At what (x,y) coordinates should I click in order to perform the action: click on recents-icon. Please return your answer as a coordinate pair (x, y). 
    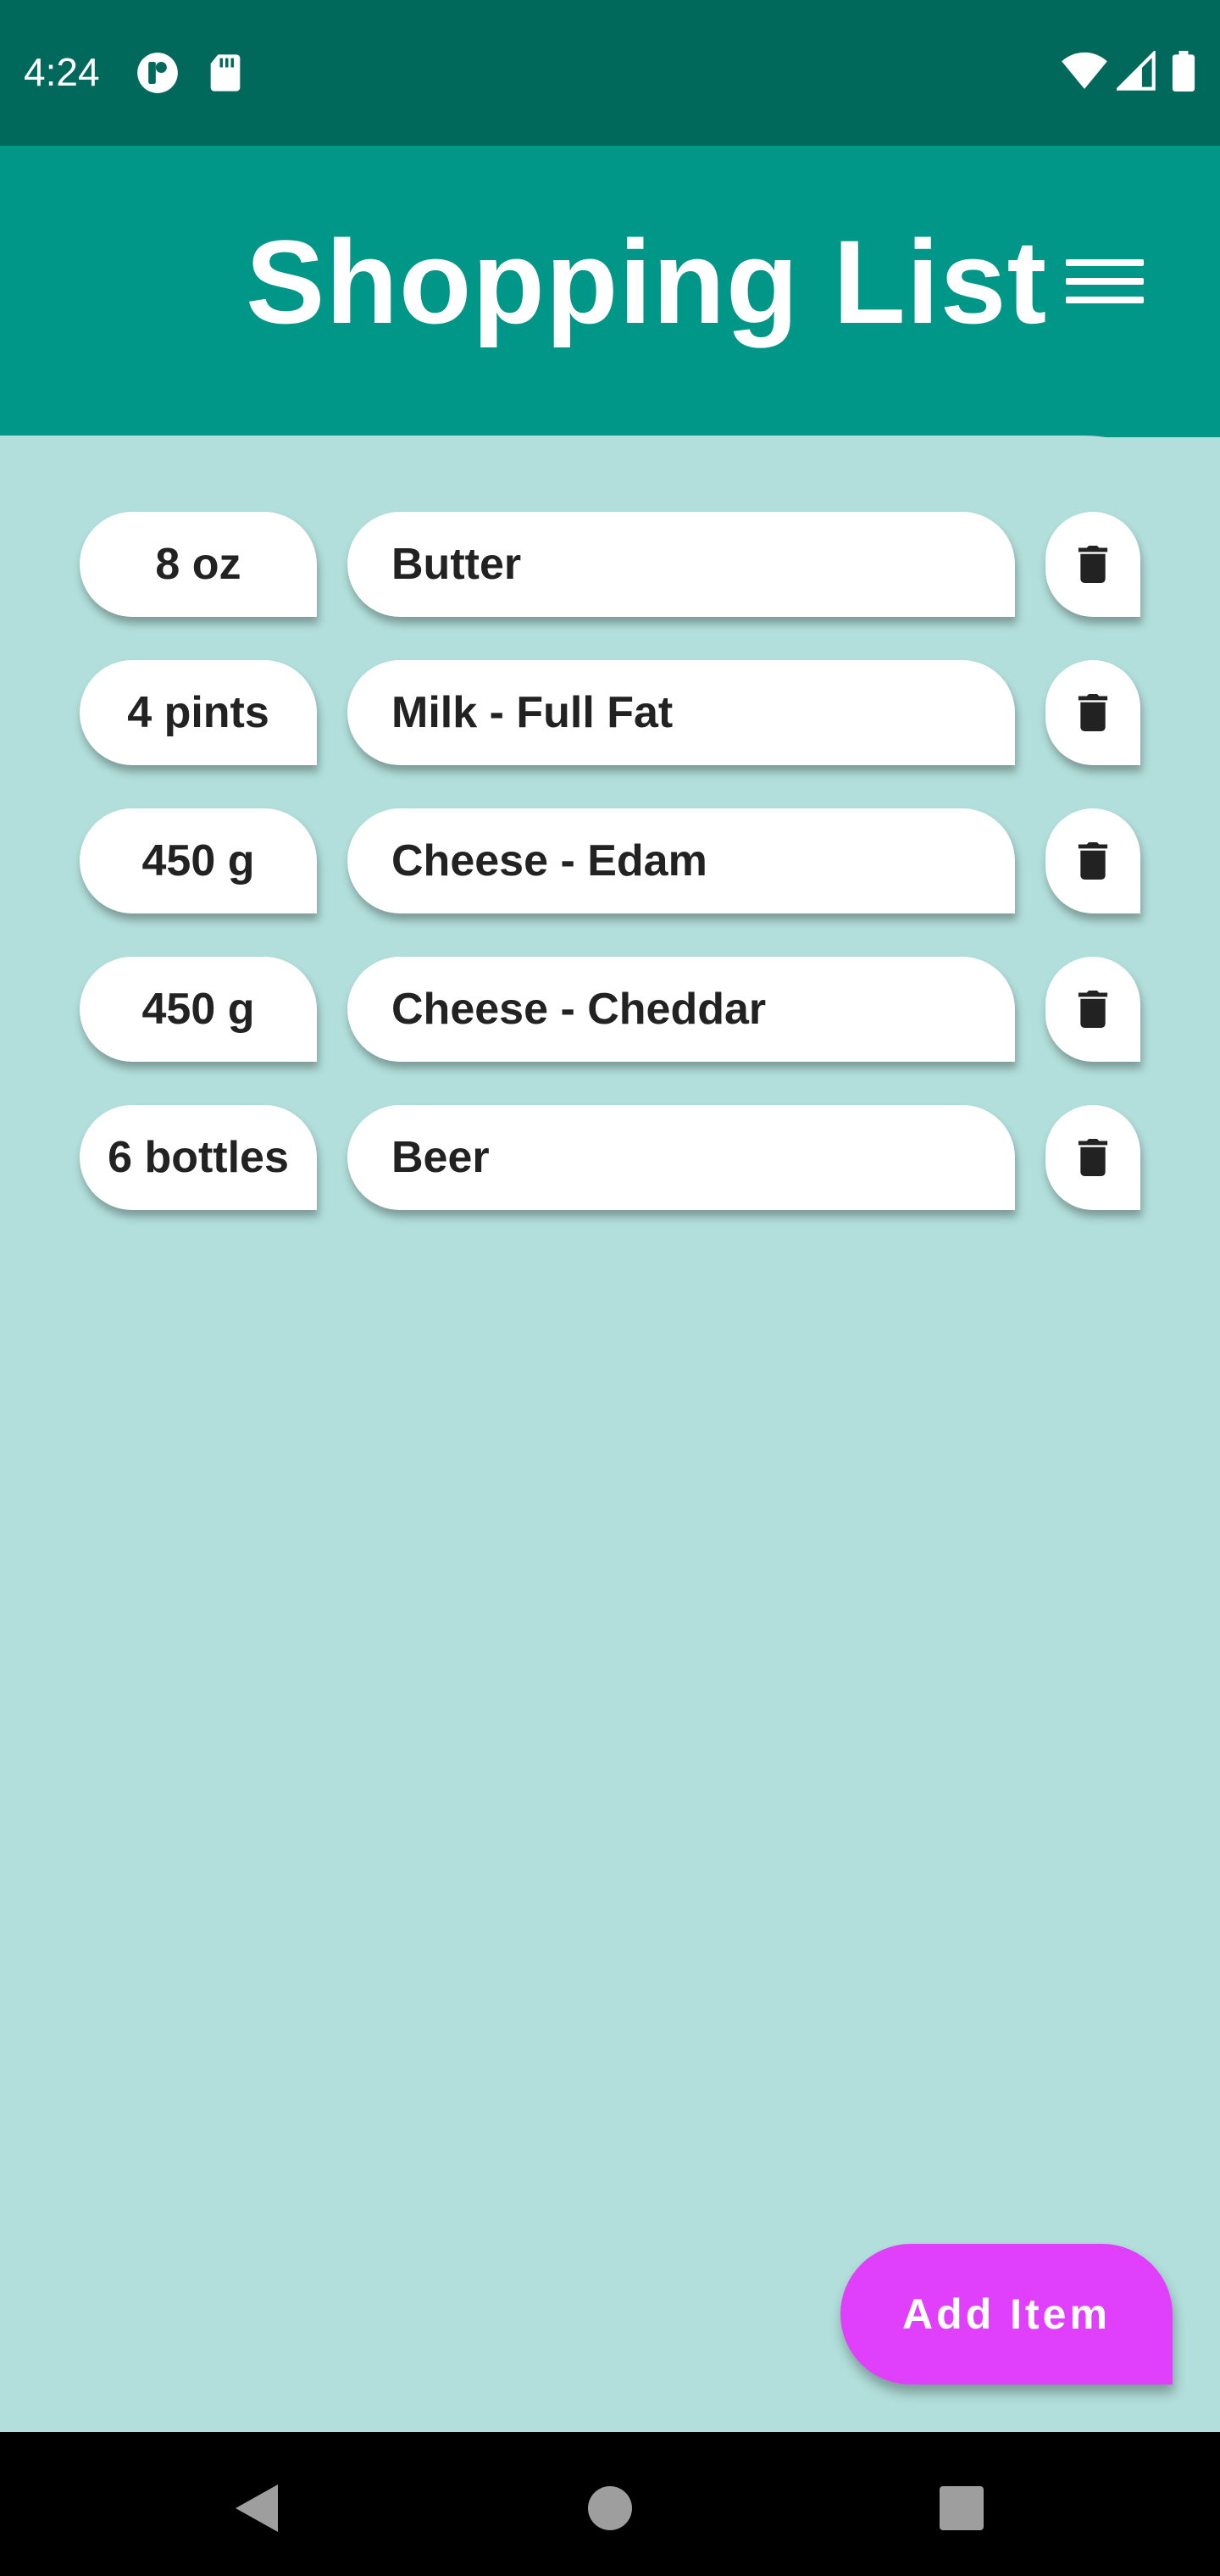
    Looking at the image, I should click on (961, 2508).